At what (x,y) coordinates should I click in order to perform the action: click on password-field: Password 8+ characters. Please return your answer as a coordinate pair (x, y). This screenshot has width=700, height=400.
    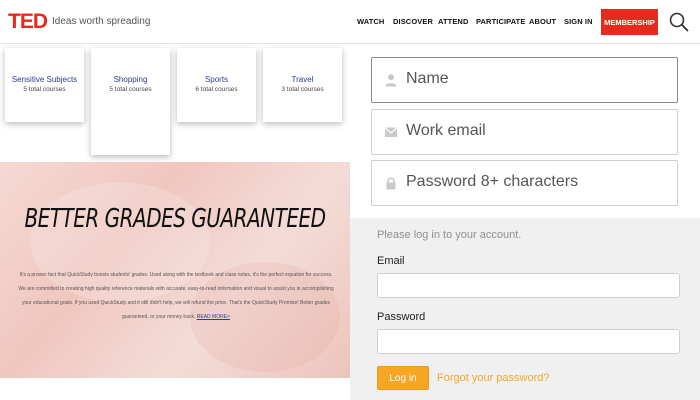
    Looking at the image, I should click on (524, 183).